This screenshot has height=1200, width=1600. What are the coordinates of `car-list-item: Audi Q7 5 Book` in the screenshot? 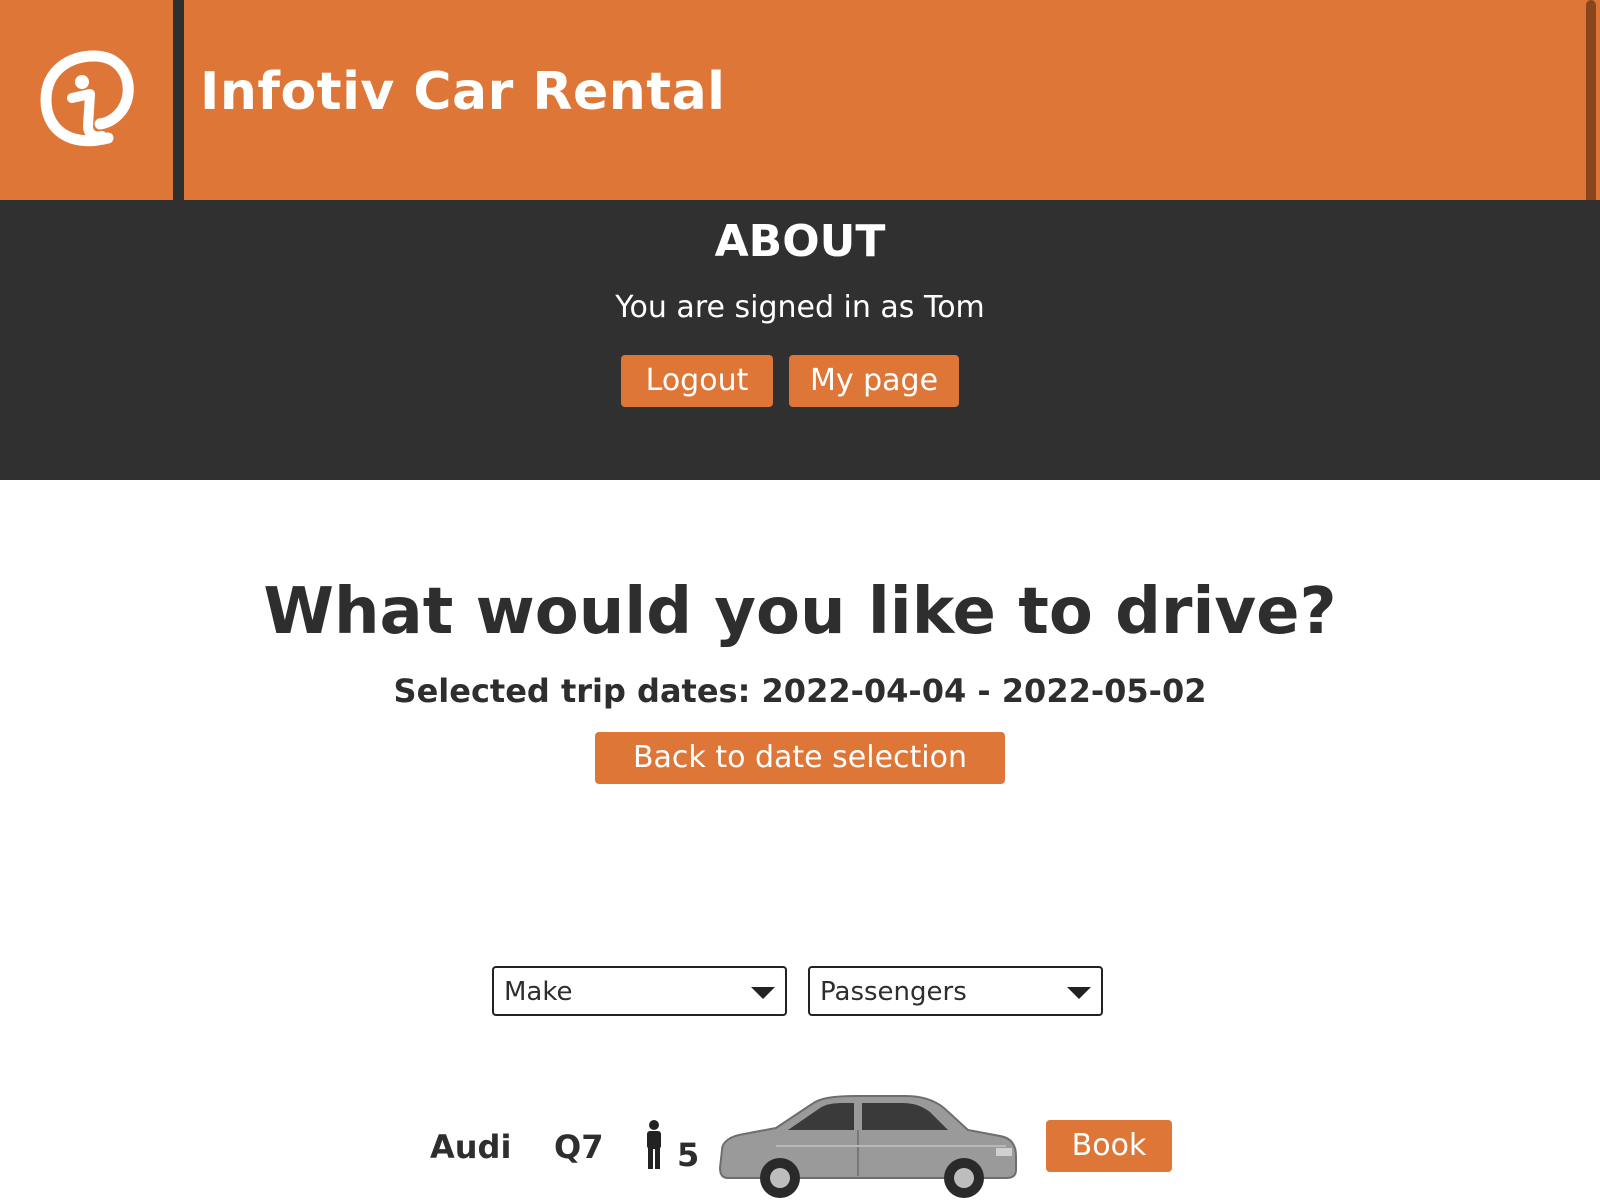 It's located at (800, 1140).